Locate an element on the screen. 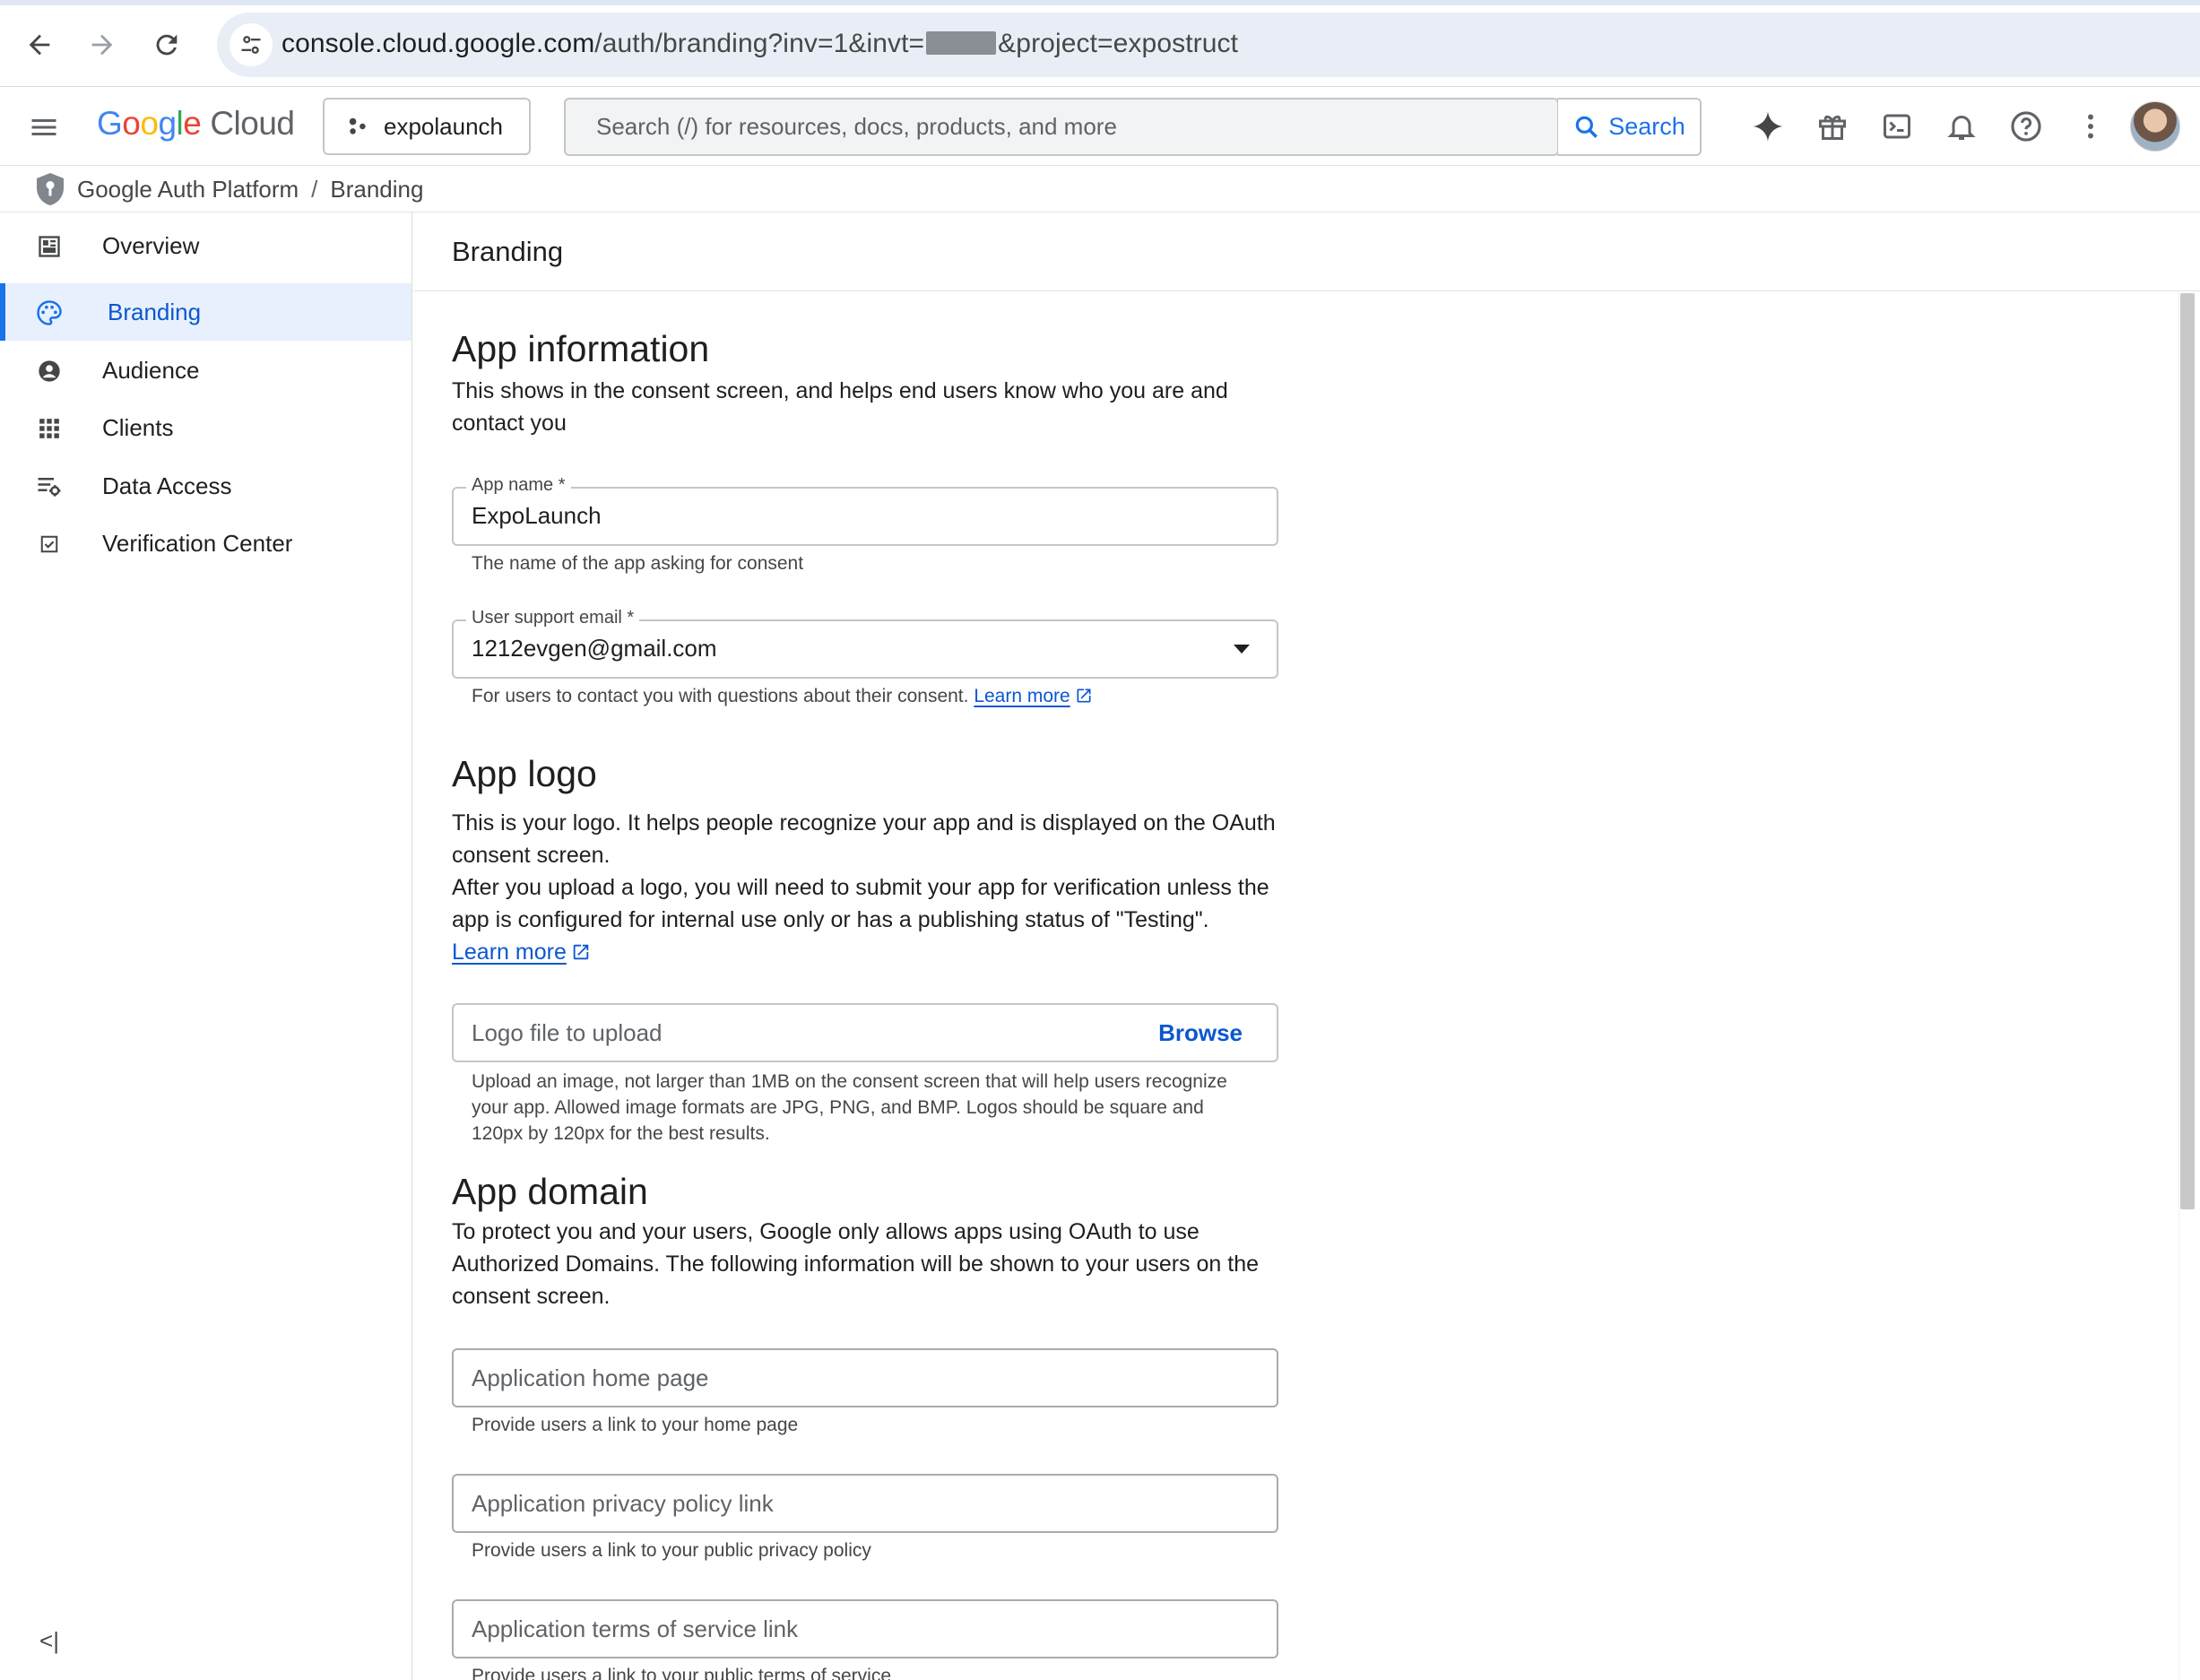  reload-icon is located at coordinates (166, 45).